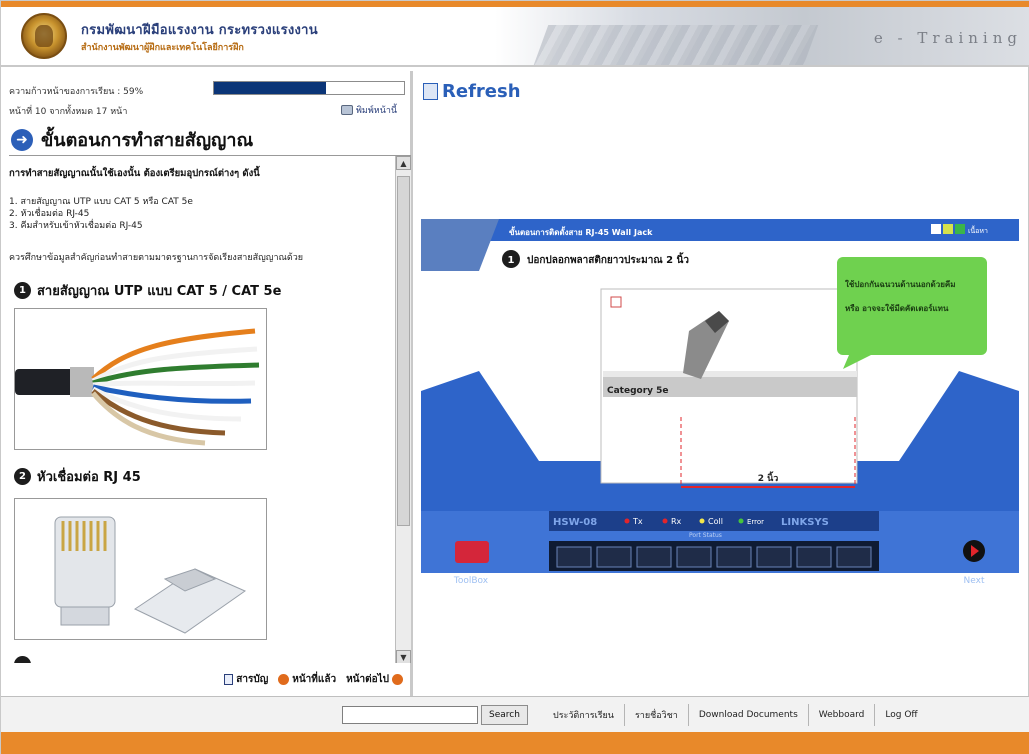 The image size is (1029, 754). Describe the element at coordinates (22, 476) in the screenshot. I see `section-number: 2` at that location.